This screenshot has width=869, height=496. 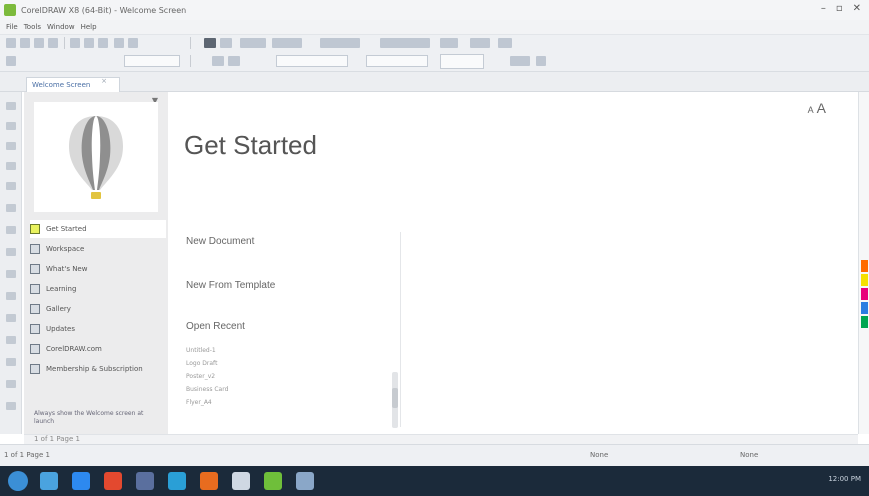 I want to click on ellipse-tool-icon, so click(x=11, y=252).